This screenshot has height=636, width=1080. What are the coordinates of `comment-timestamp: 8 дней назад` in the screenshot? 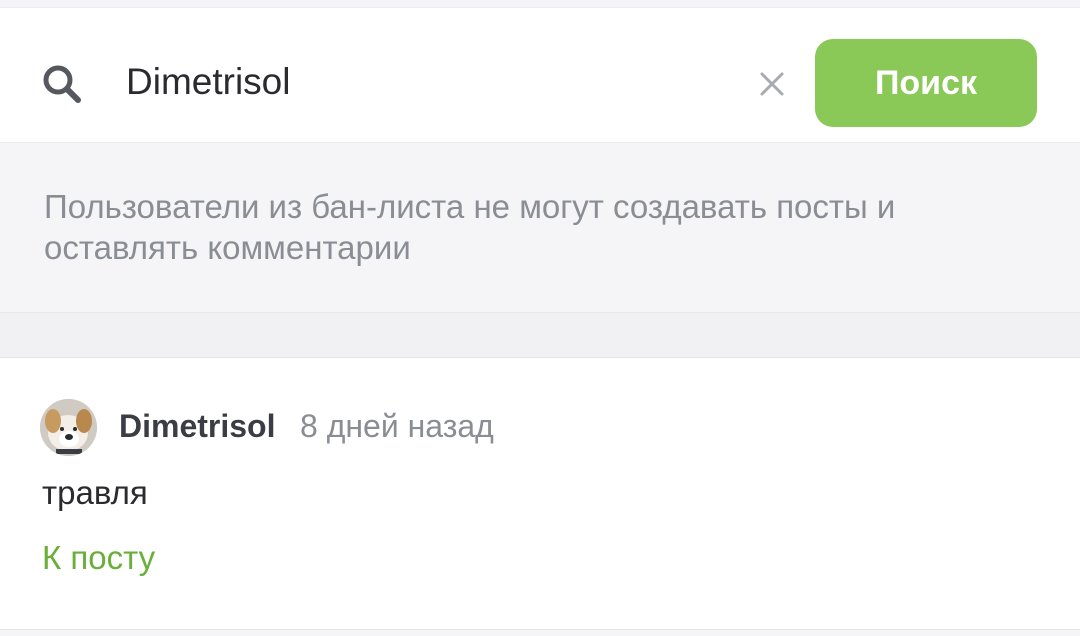 It's located at (397, 426).